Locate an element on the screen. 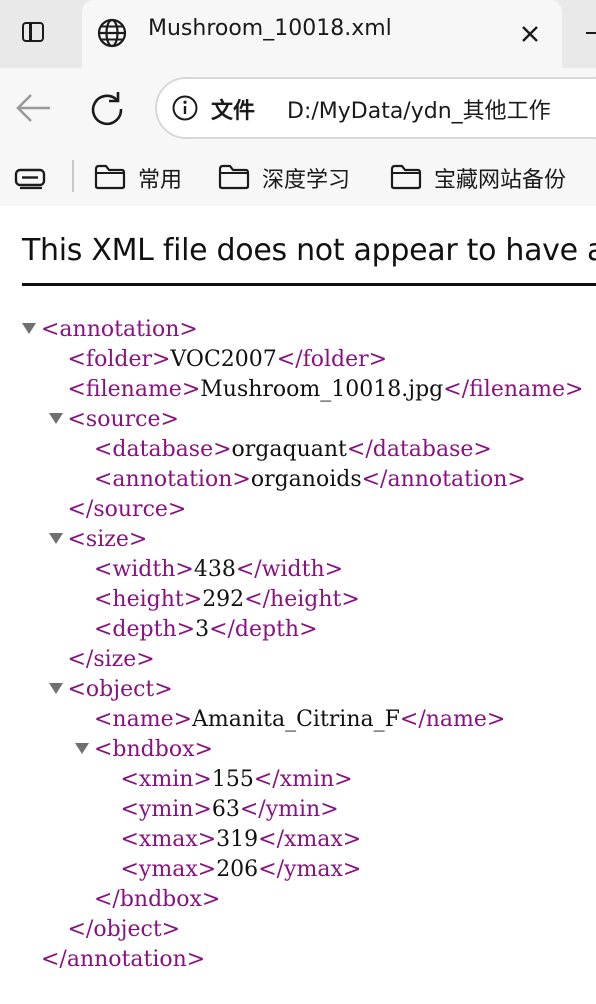  globe-icon is located at coordinates (112, 33).